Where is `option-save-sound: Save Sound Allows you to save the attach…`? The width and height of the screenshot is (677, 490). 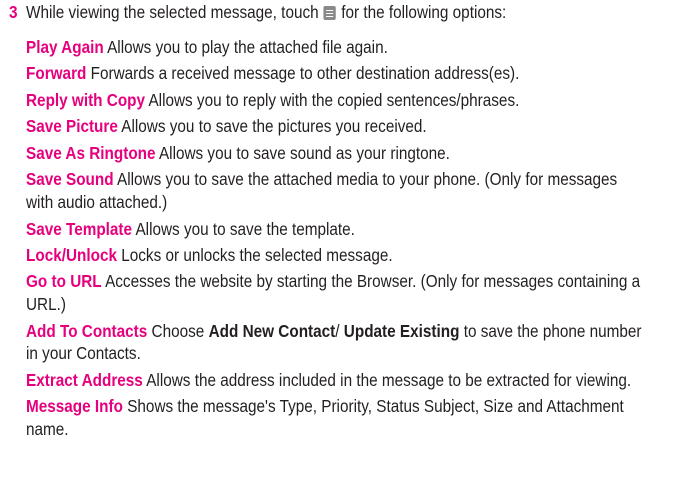 option-save-sound: Save Sound Allows you to save the attach… is located at coordinates (334, 190).